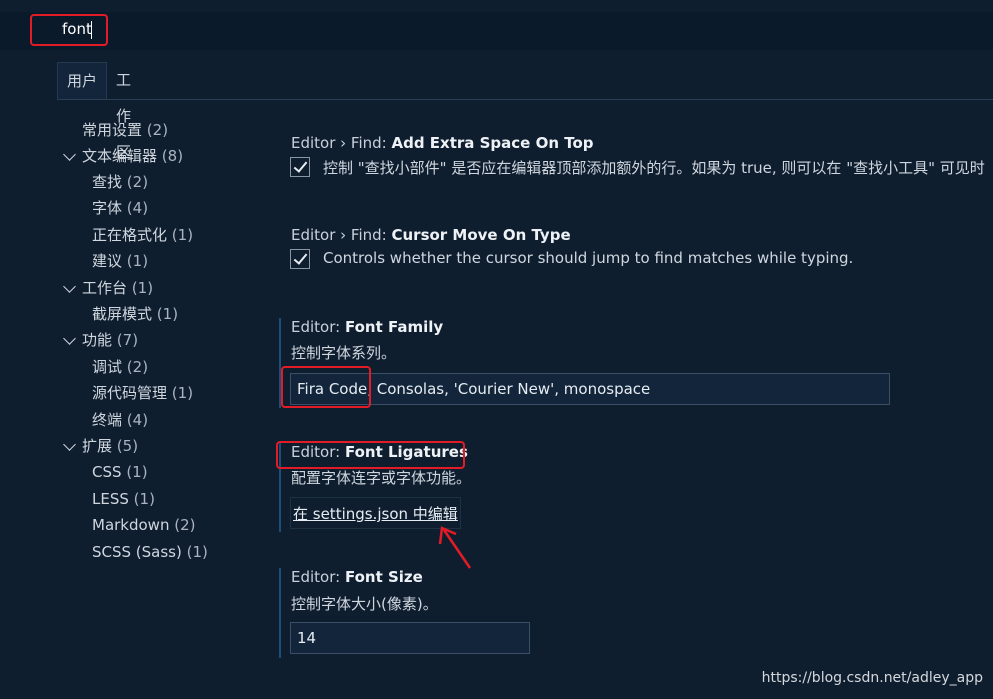 Image resolution: width=993 pixels, height=699 pixels. Describe the element at coordinates (130, 235) in the screenshot. I see `toc-item-label: 正在格式化` at that location.